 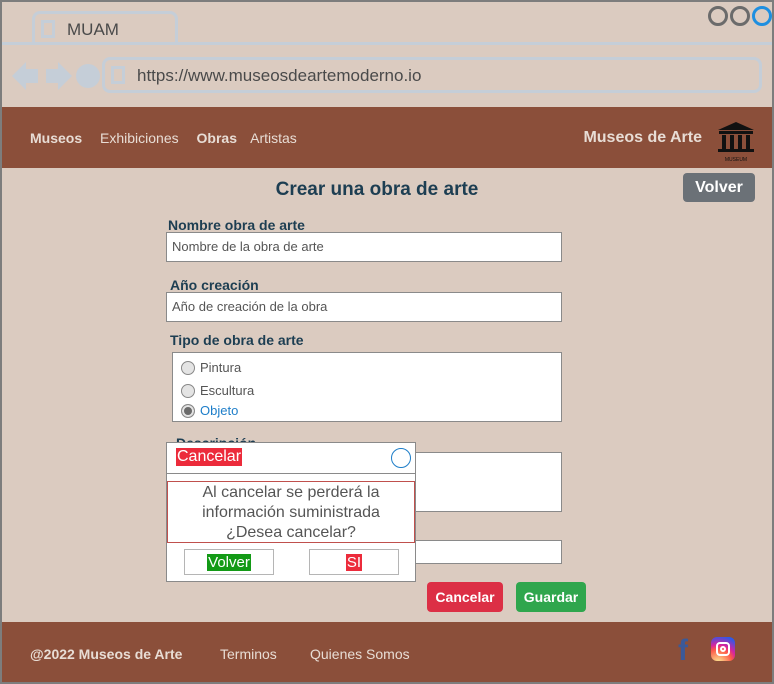 I want to click on radio-label: Escultura, so click(x=227, y=390).